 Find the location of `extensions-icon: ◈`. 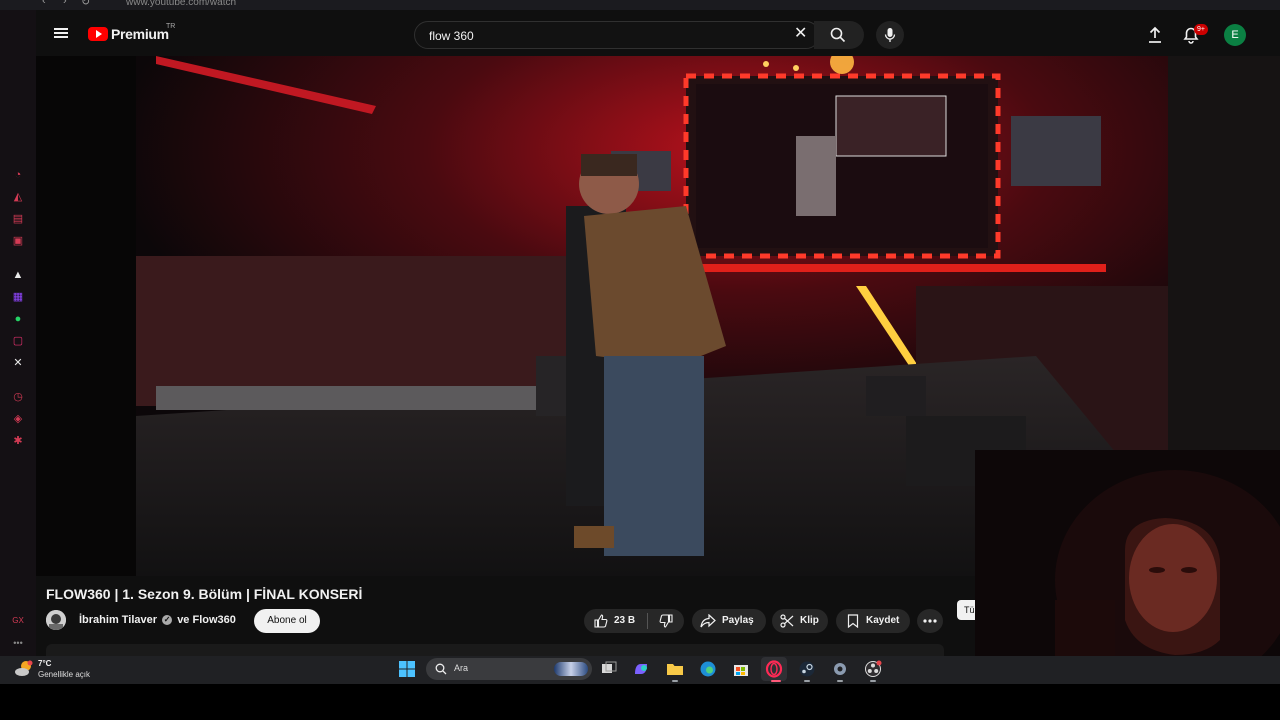

extensions-icon: ◈ is located at coordinates (18, 419).